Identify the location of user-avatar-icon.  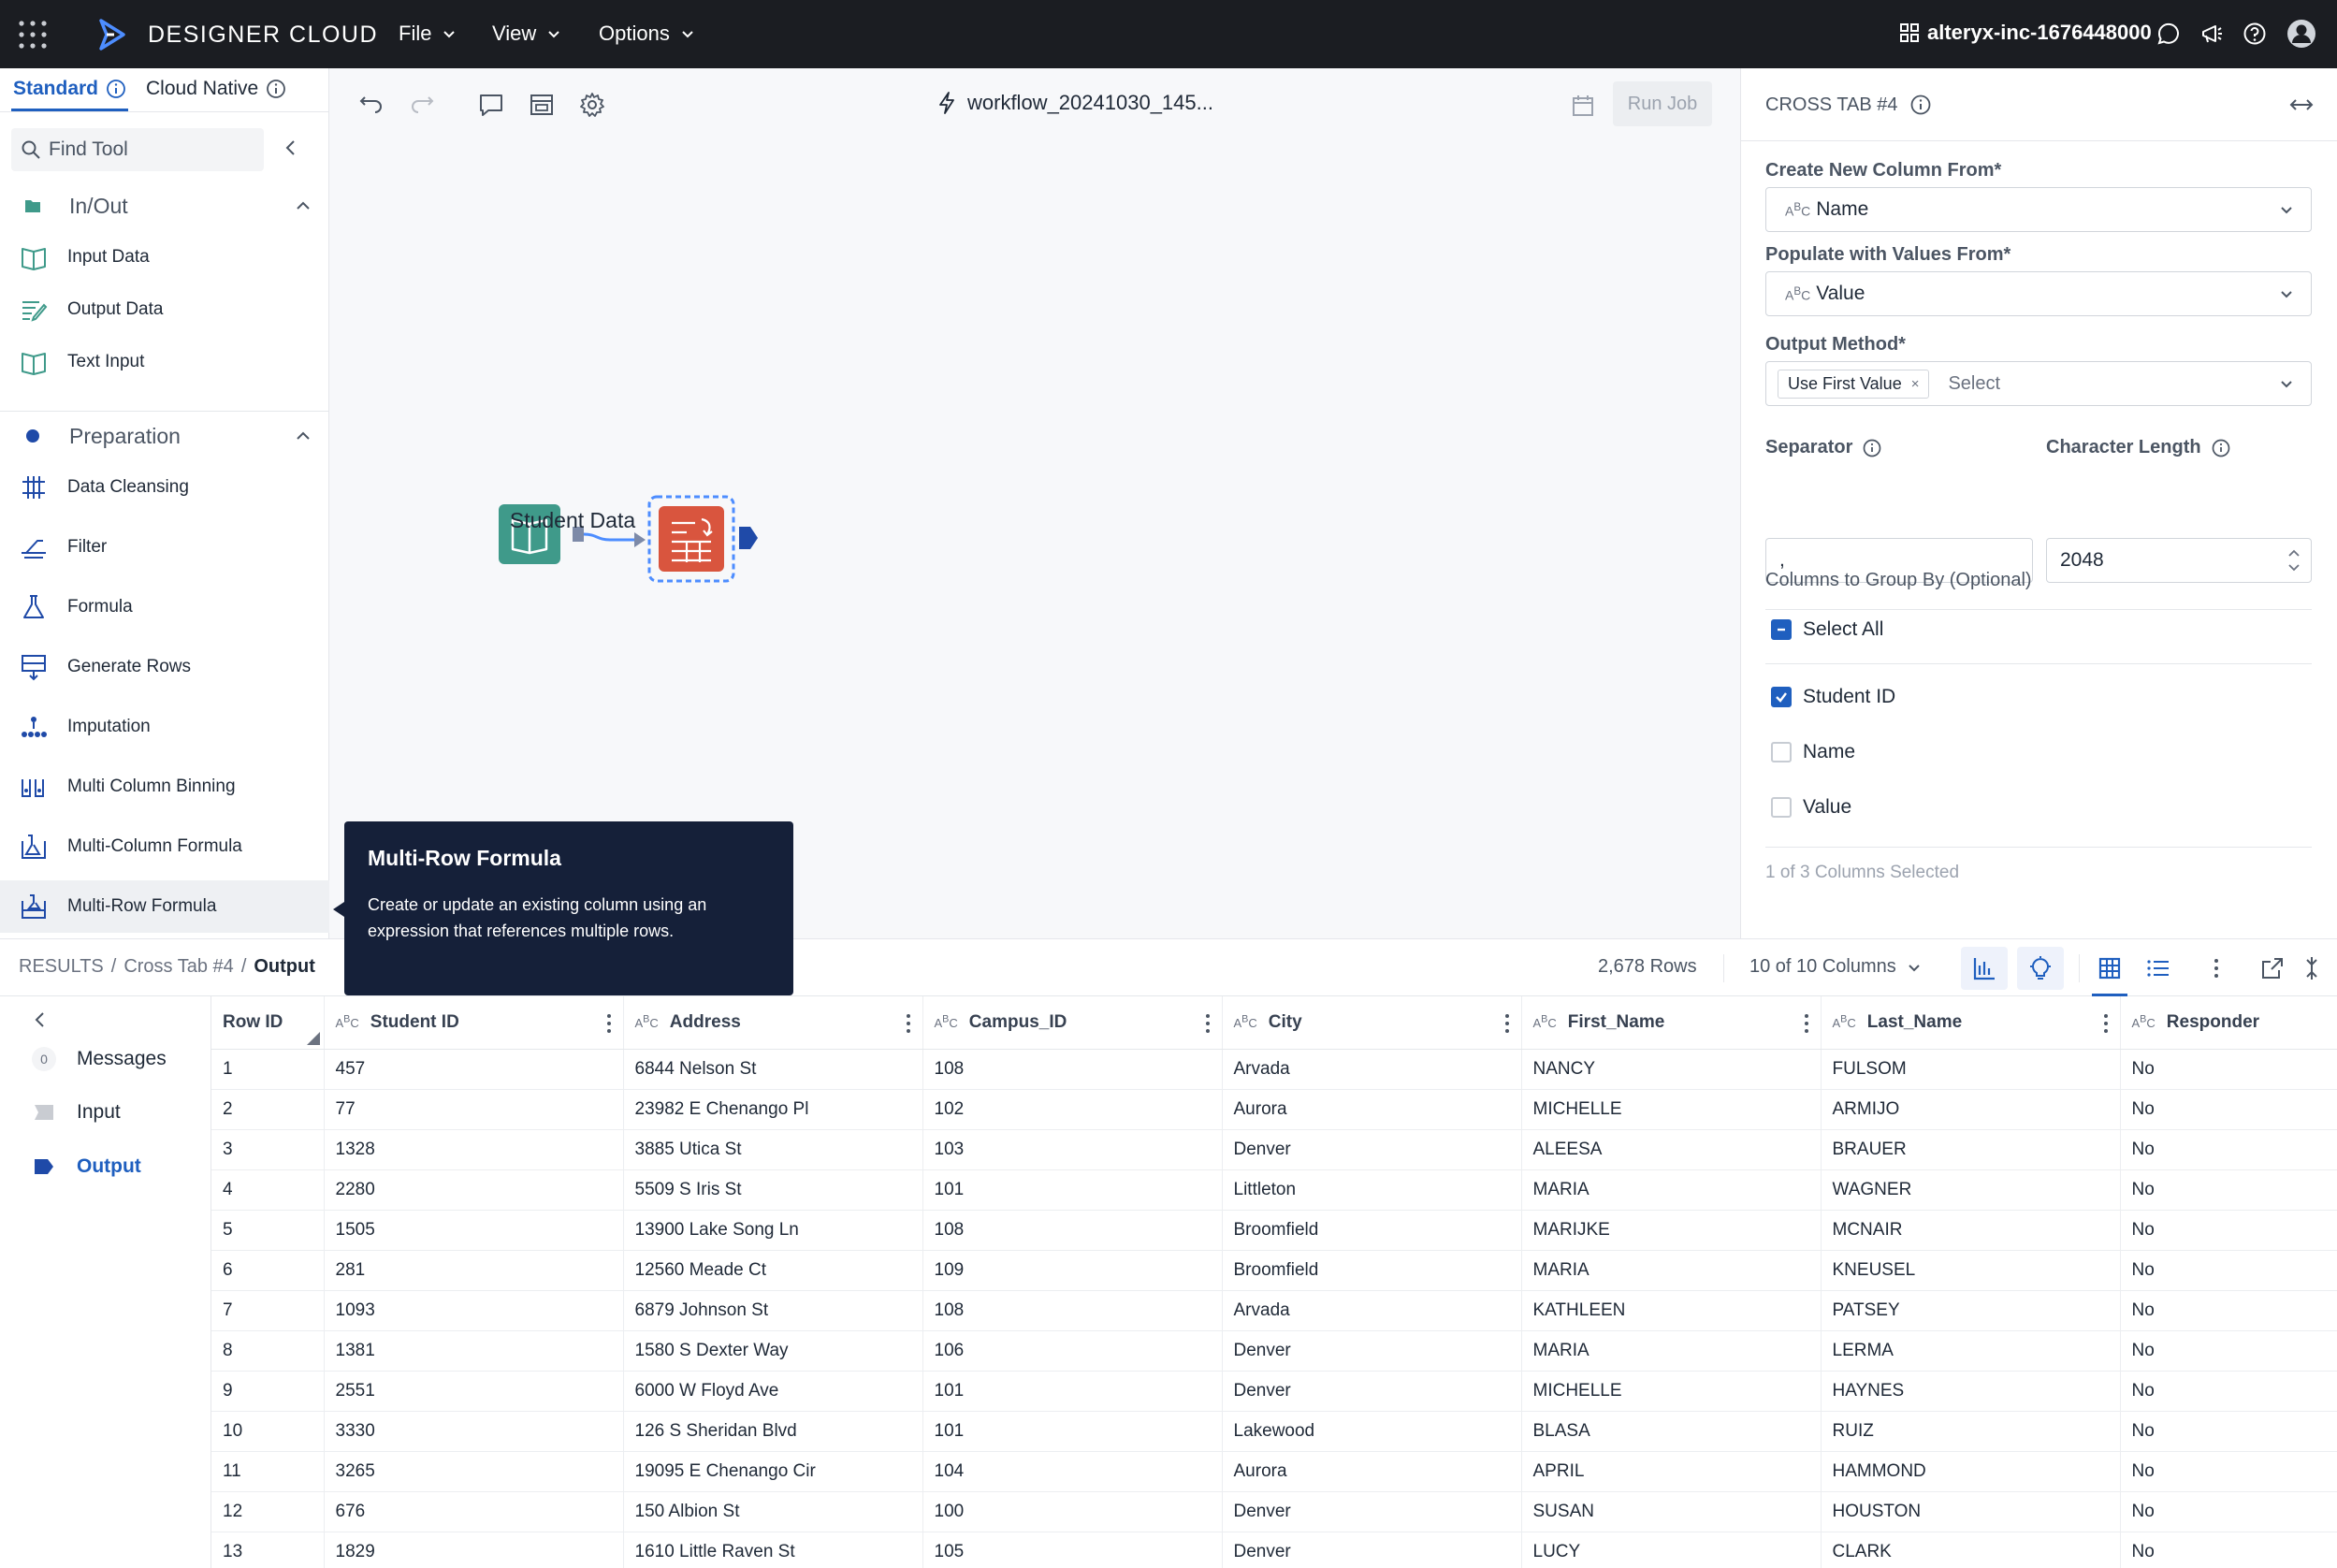
(2301, 34).